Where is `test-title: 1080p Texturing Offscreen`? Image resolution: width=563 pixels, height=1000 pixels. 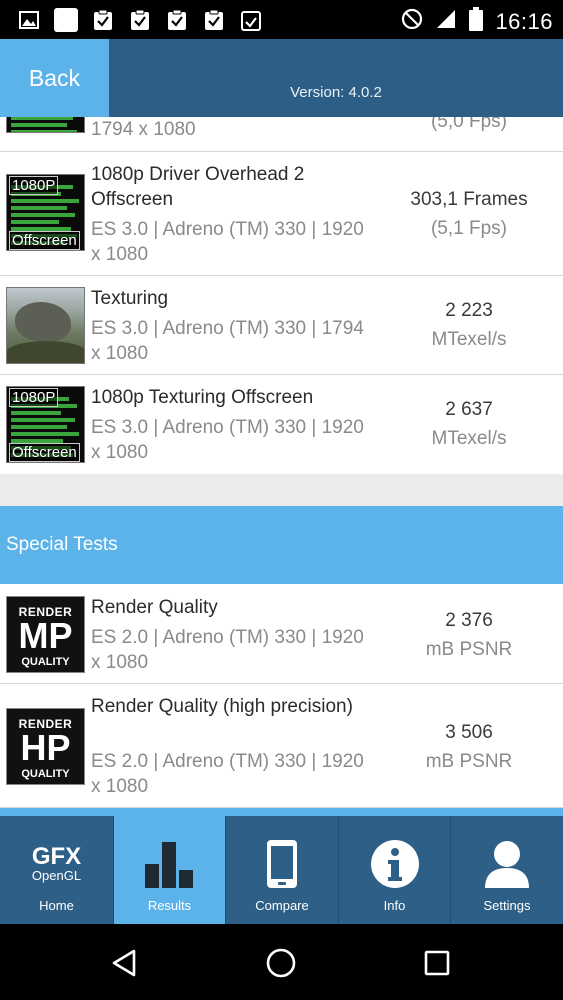 test-title: 1080p Texturing Offscreen is located at coordinates (202, 397).